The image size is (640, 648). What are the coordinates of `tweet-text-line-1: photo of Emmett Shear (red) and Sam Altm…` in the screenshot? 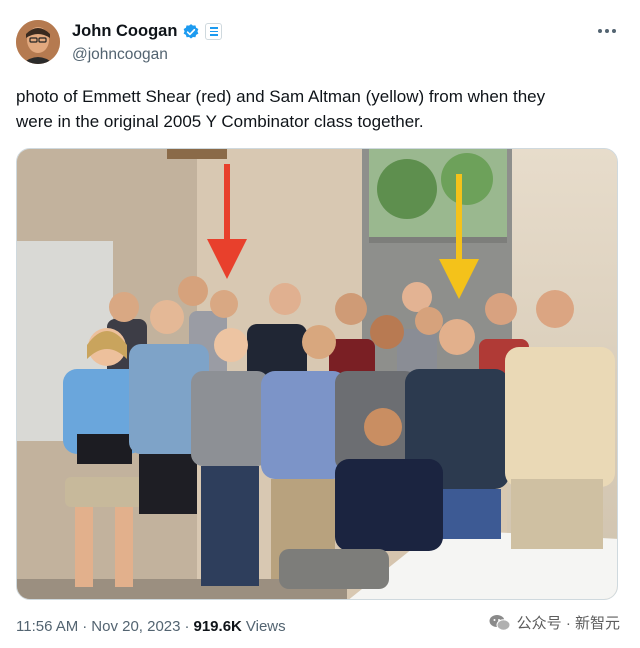 It's located at (281, 96).